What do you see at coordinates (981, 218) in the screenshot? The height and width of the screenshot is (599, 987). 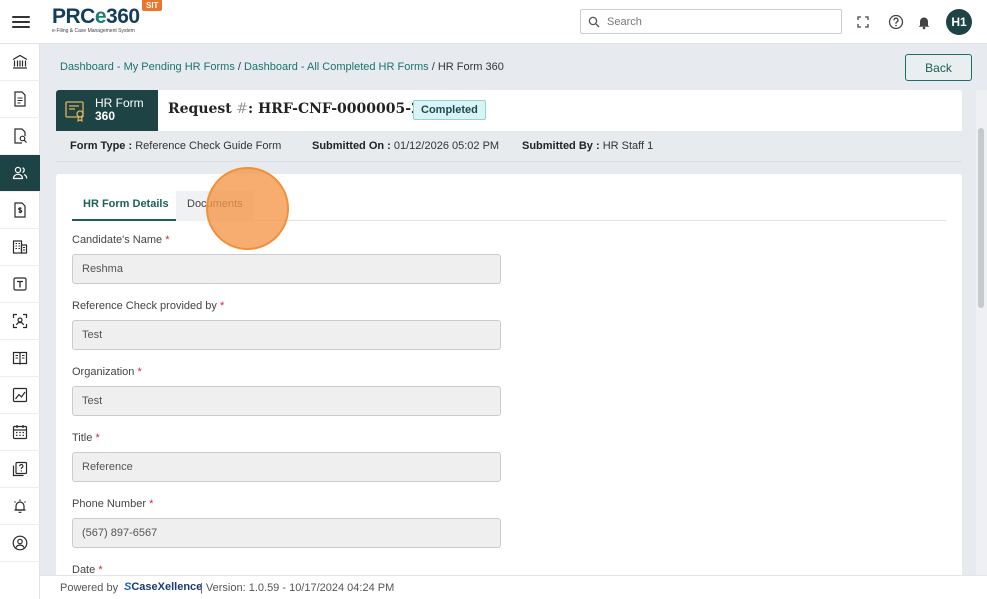 I see `scrollbar-thumb` at bounding box center [981, 218].